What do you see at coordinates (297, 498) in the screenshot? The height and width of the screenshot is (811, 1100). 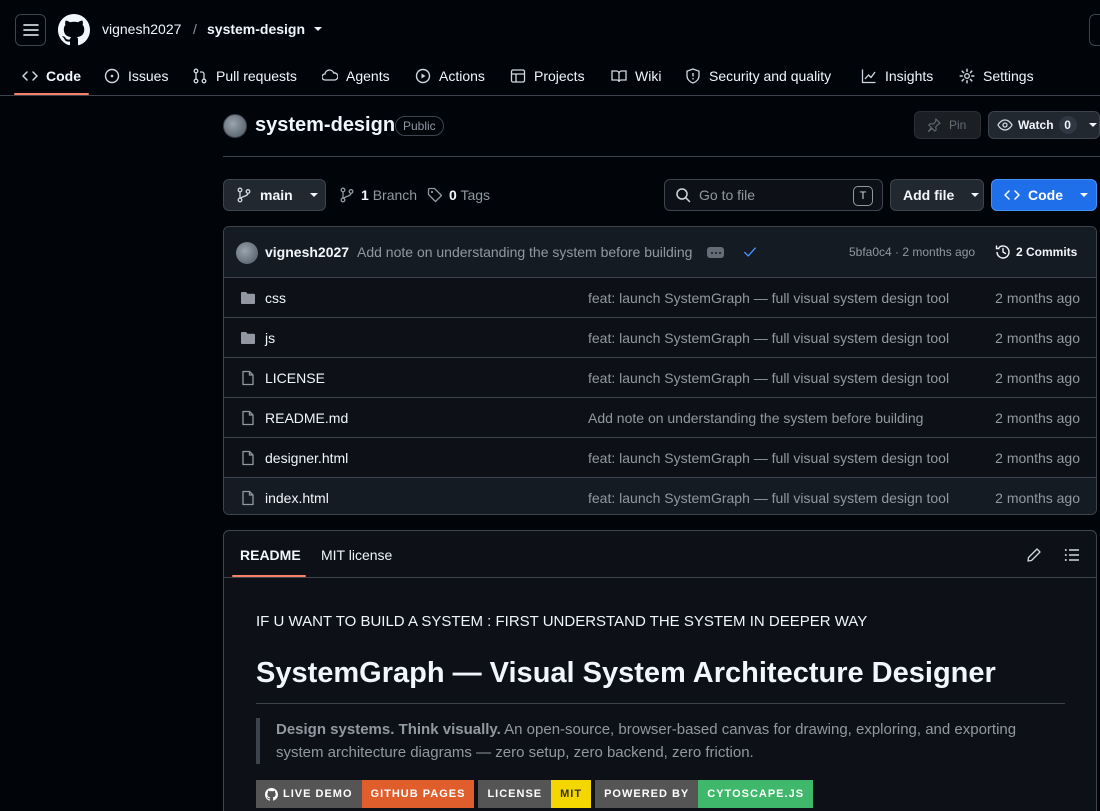 I see `file-name: index.html` at bounding box center [297, 498].